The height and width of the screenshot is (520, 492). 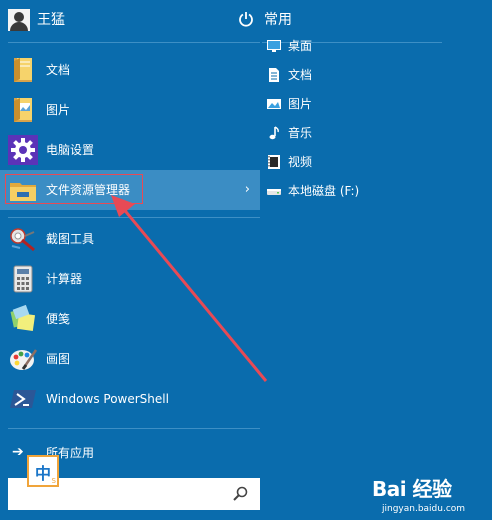 I want to click on app-label: 计算器, so click(x=64, y=279).